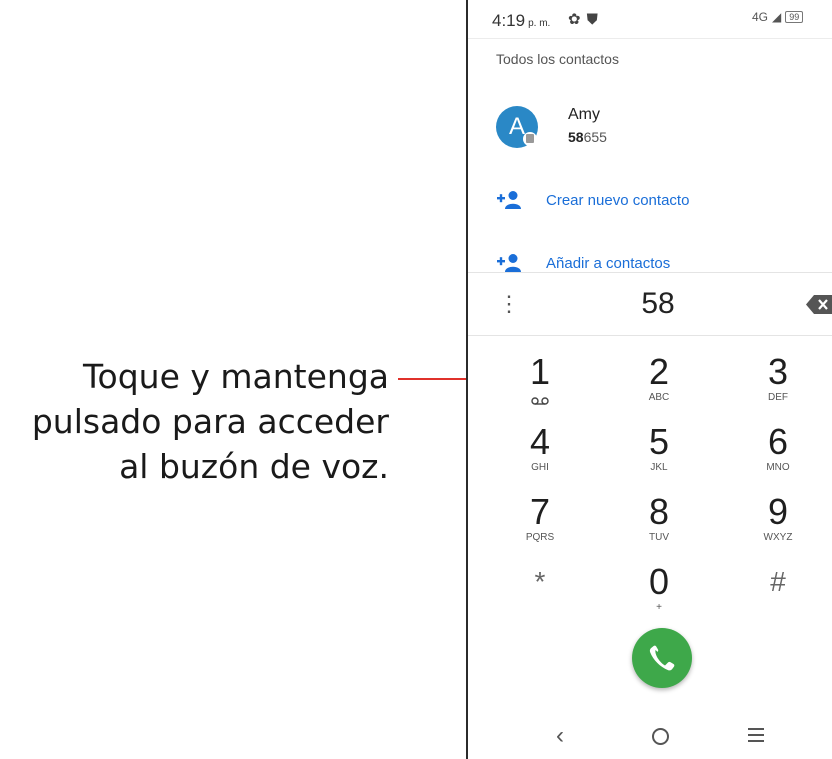 This screenshot has width=832, height=759. Describe the element at coordinates (778, 384) in the screenshot. I see `key-3: 3 DEF` at that location.